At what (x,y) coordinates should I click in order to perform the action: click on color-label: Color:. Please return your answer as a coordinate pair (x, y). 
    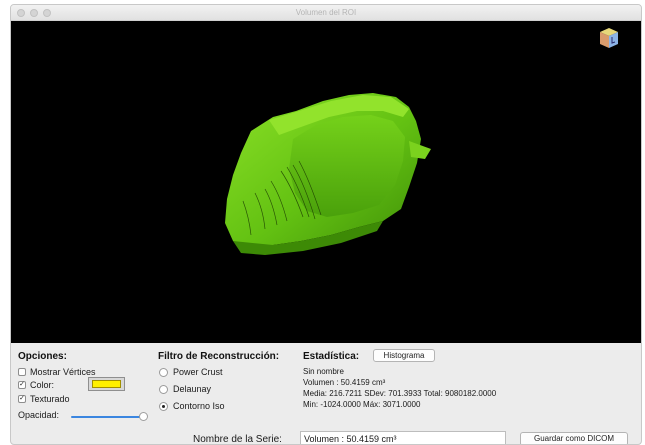
    Looking at the image, I should click on (42, 385).